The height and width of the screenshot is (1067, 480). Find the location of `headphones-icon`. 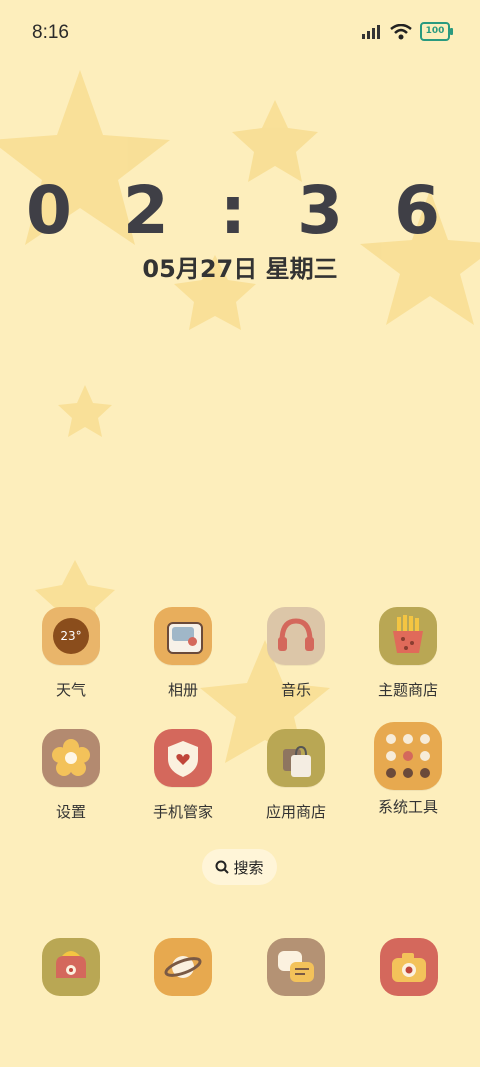

headphones-icon is located at coordinates (296, 636).